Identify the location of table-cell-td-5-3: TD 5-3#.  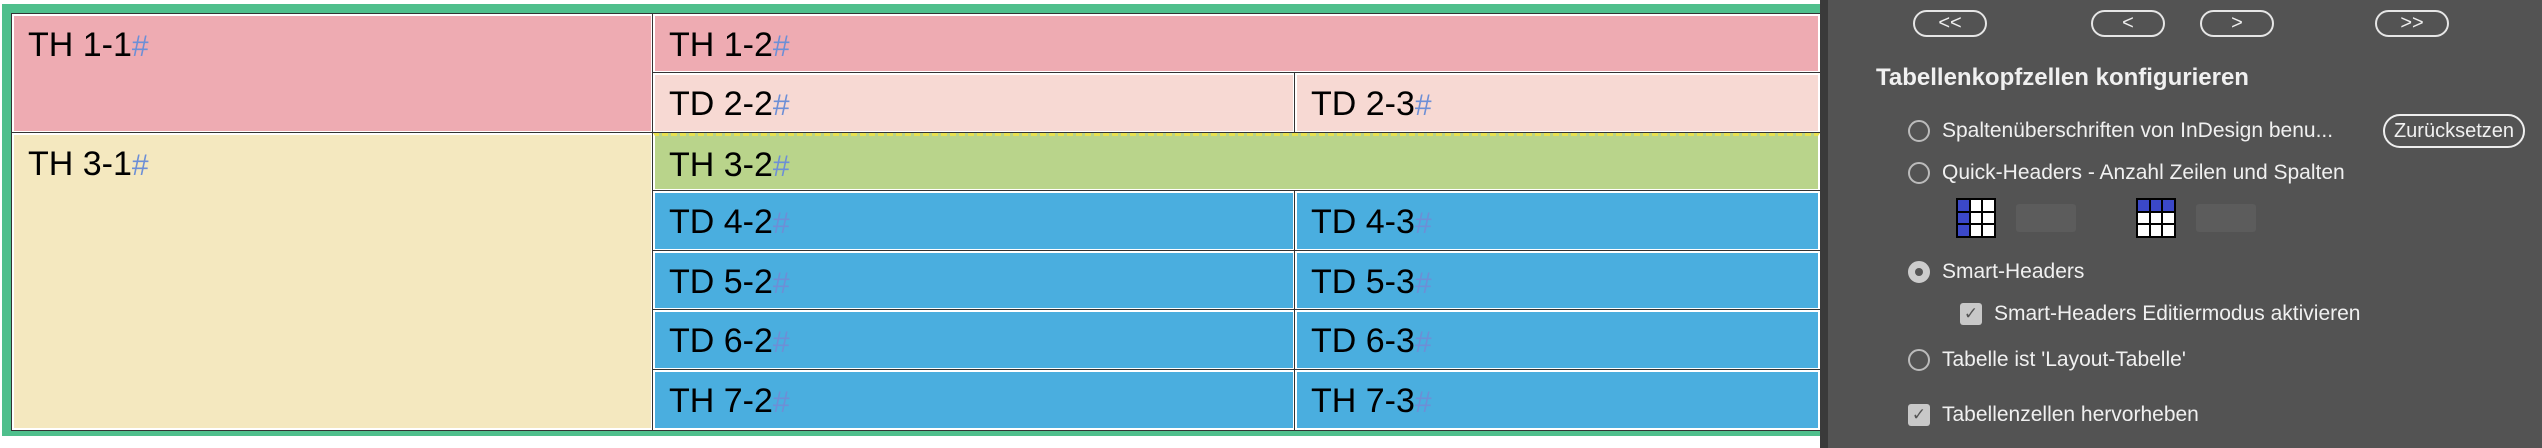
(1557, 280).